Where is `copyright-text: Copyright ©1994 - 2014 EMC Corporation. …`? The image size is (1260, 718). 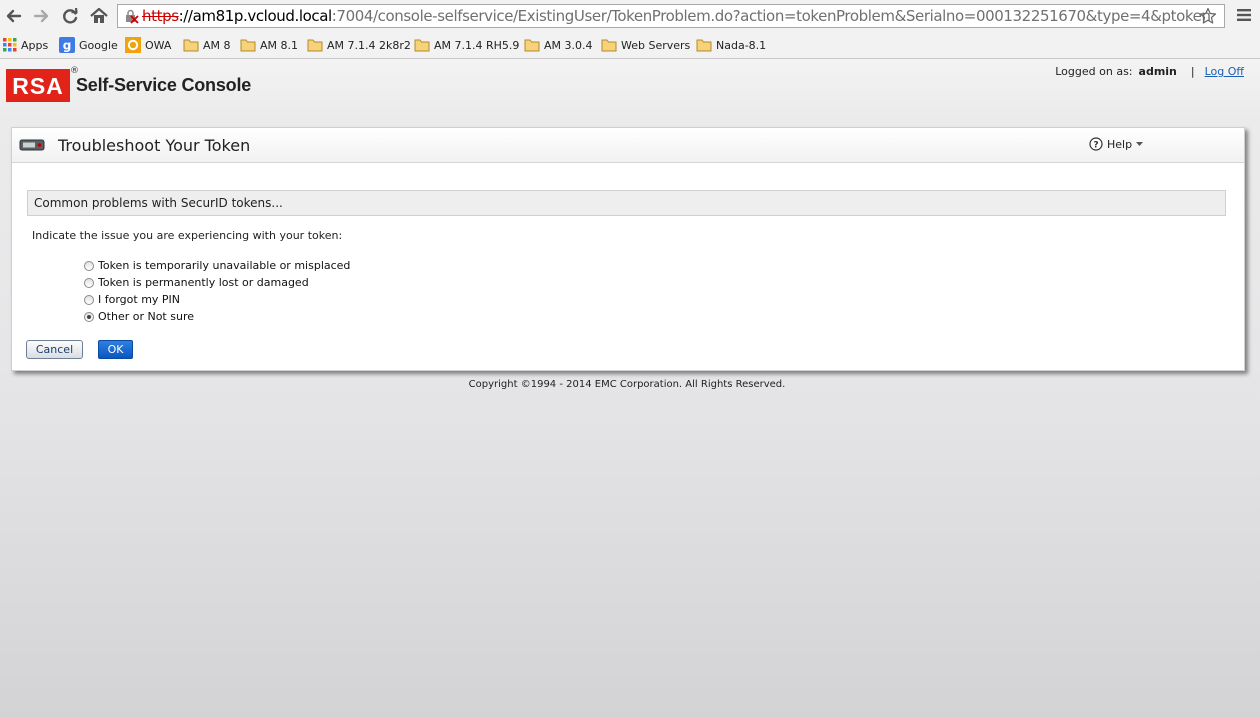 copyright-text: Copyright ©1994 - 2014 EMC Corporation. … is located at coordinates (627, 384).